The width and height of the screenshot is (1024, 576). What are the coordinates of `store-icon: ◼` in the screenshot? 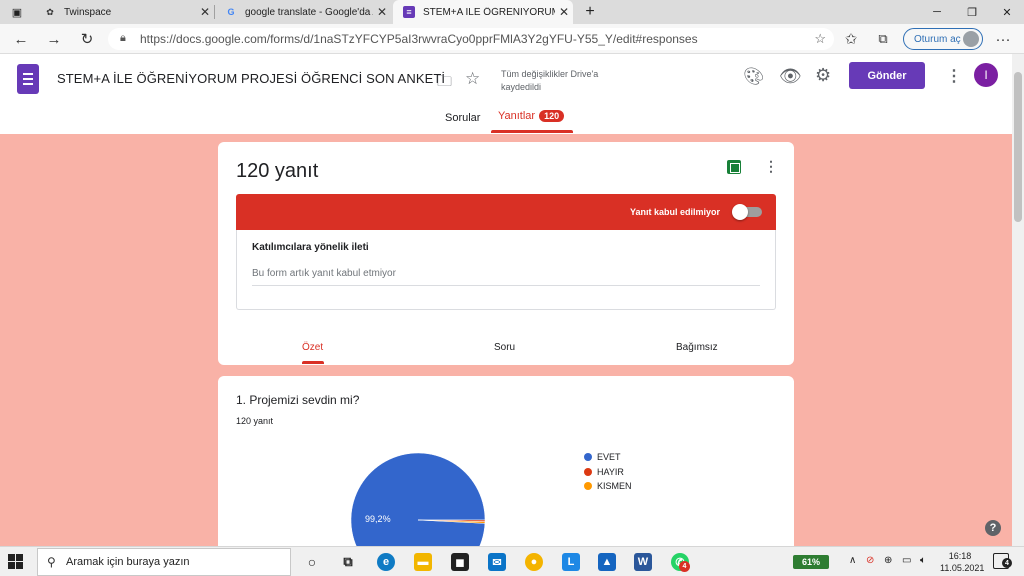 It's located at (460, 562).